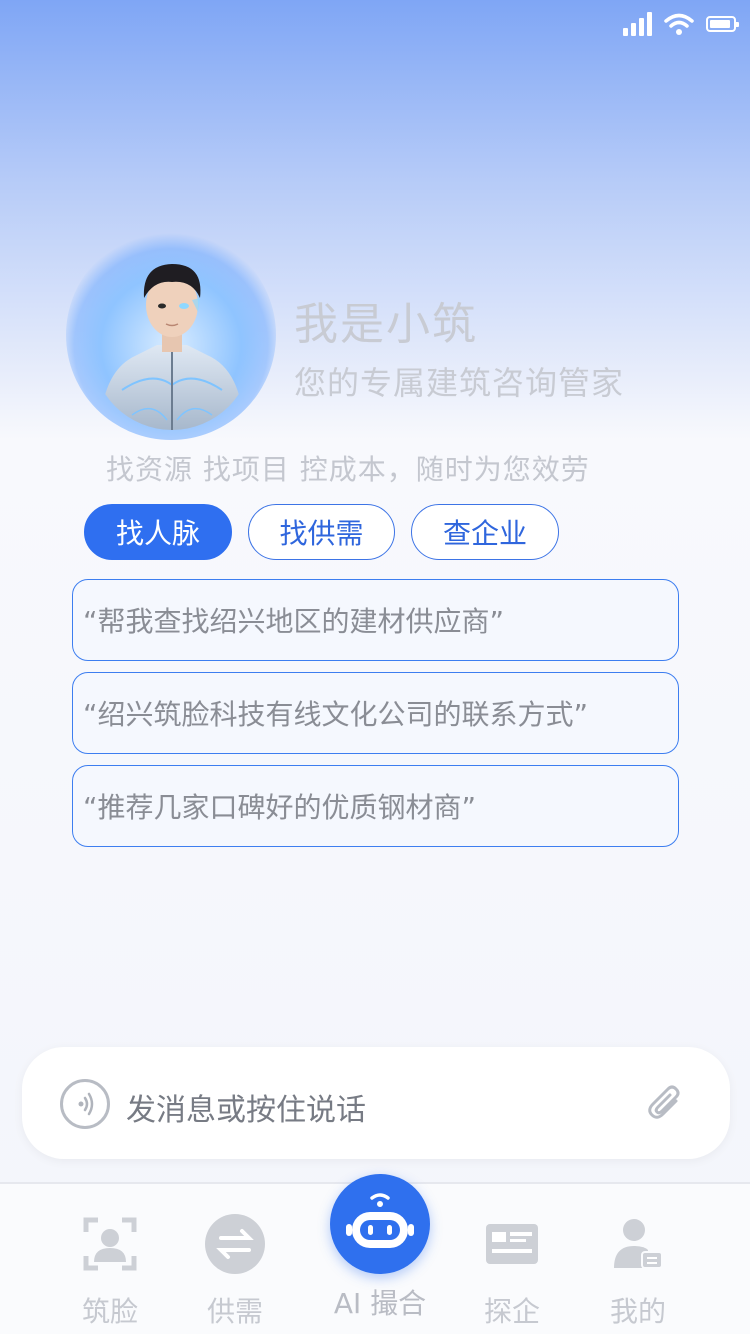  What do you see at coordinates (512, 1272) in the screenshot?
I see `tab-explore-company: 探企` at bounding box center [512, 1272].